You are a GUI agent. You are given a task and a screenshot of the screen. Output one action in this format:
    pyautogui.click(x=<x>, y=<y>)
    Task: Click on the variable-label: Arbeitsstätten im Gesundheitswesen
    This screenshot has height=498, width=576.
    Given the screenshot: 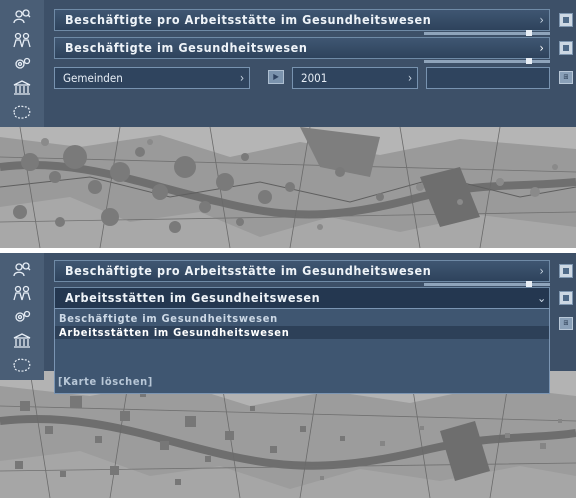 What is the action you would take?
    pyautogui.click(x=193, y=297)
    